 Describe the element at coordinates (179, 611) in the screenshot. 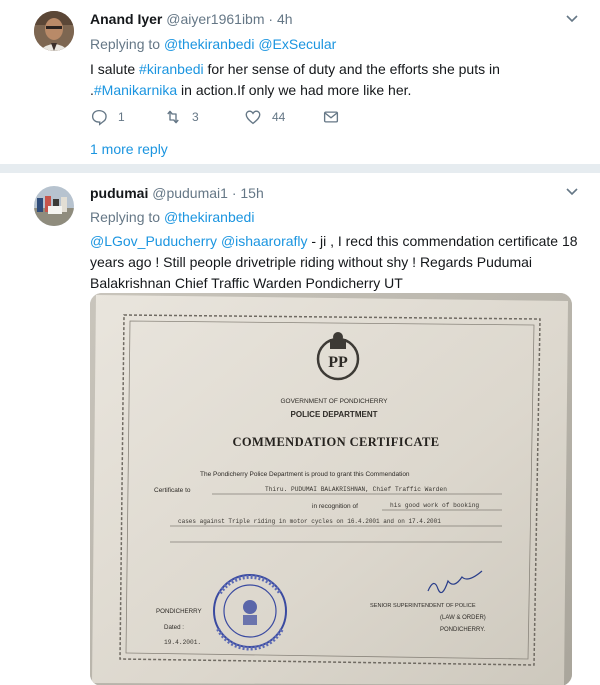

I see `cert-place: PONDICHERRY` at that location.